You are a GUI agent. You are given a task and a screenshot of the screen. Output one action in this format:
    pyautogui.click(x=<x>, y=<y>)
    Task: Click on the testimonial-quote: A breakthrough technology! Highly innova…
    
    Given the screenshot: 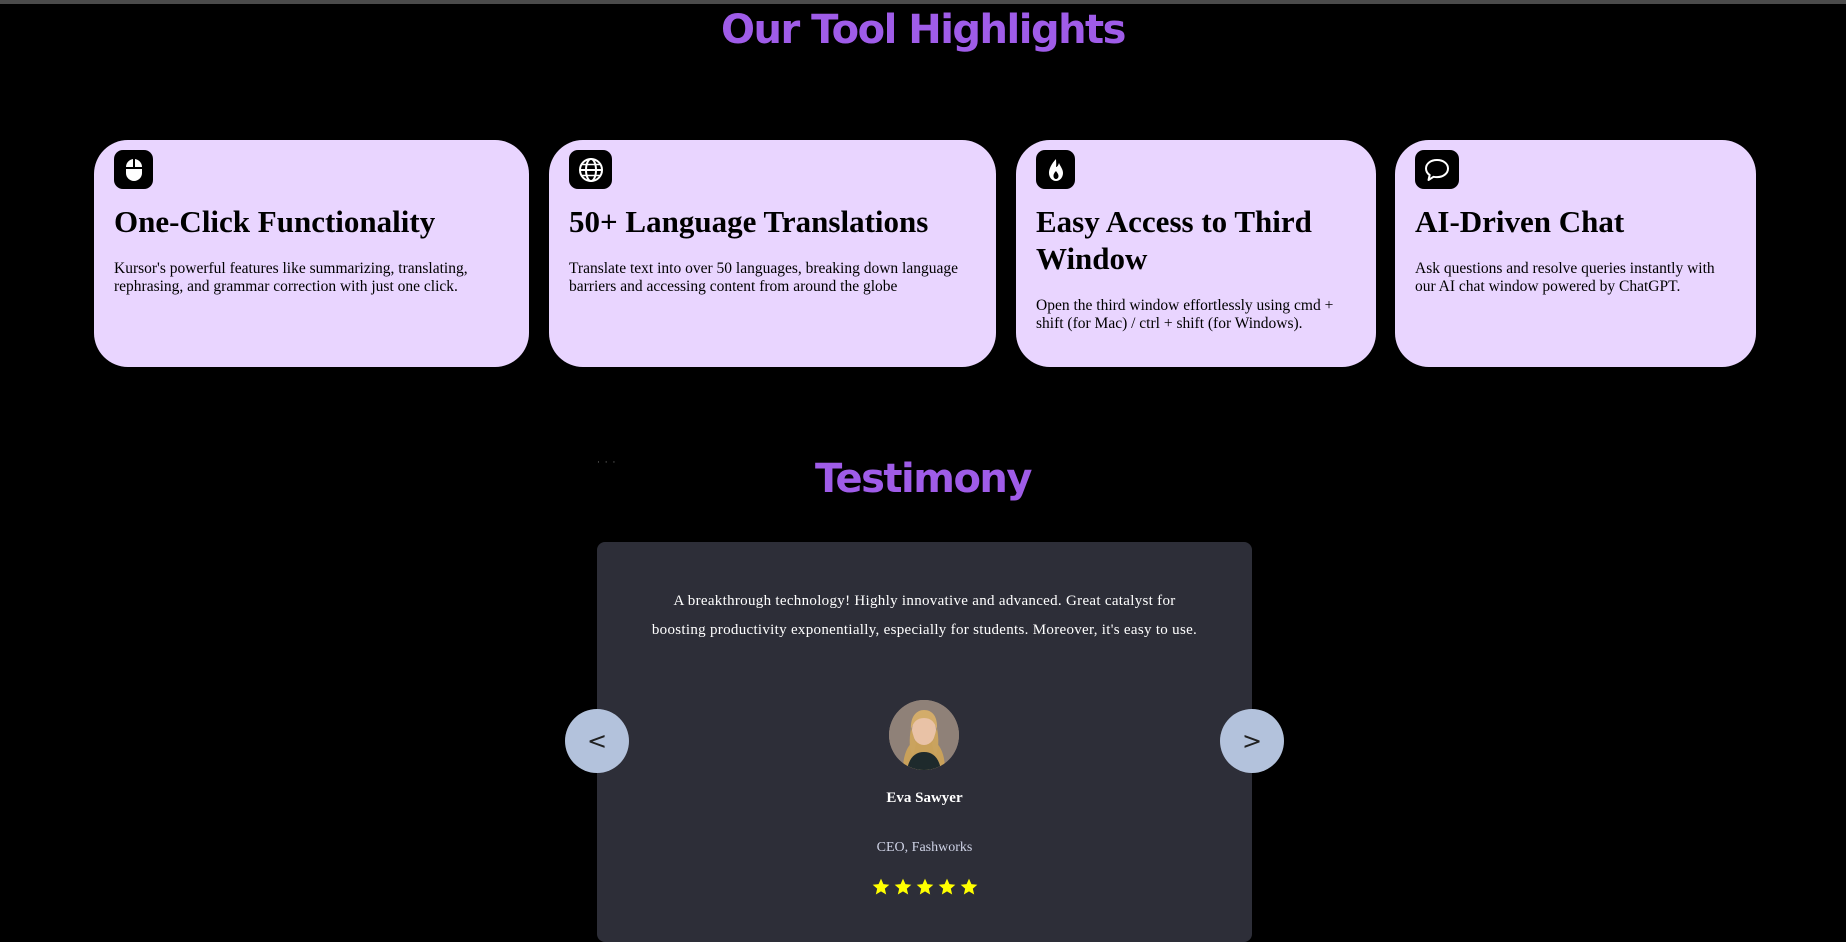 What is the action you would take?
    pyautogui.click(x=924, y=615)
    